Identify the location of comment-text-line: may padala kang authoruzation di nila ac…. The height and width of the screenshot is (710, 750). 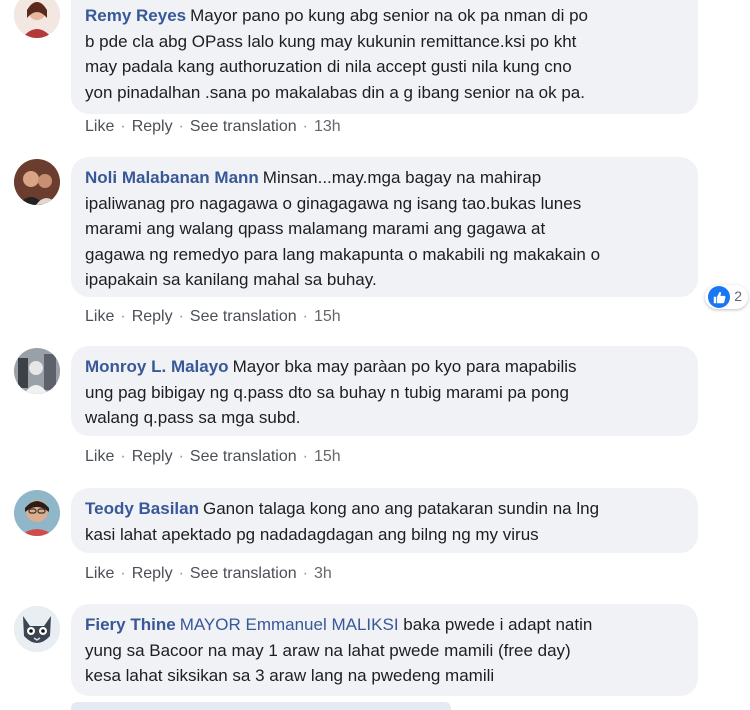
(328, 66).